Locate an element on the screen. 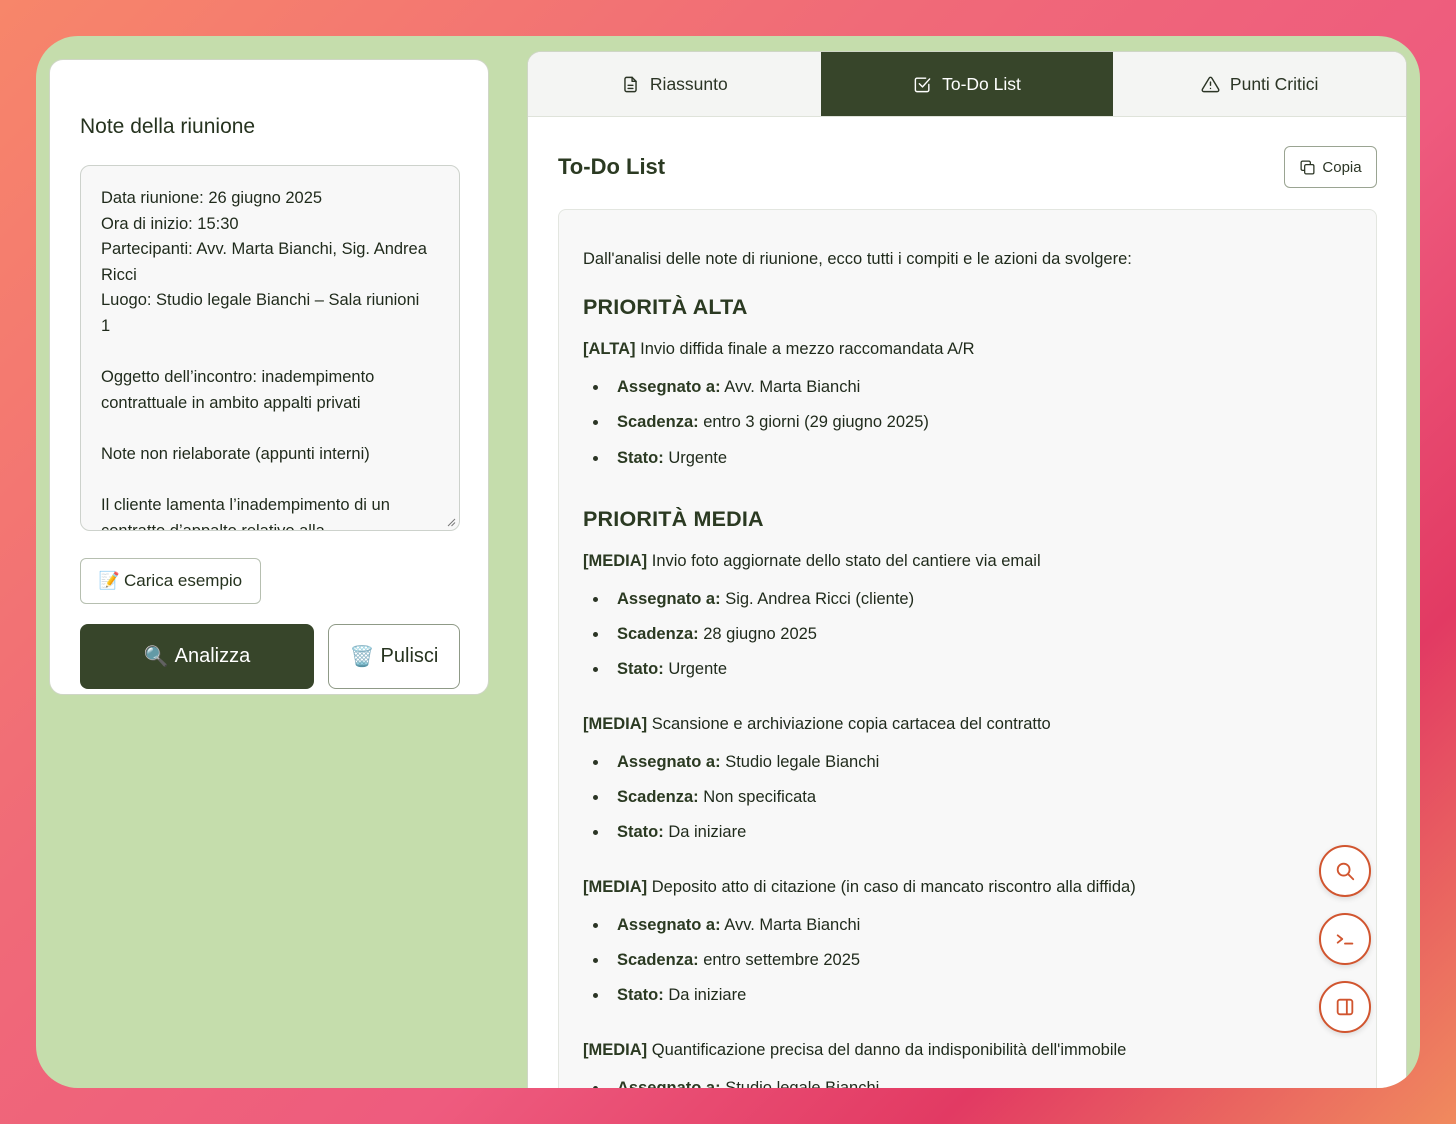 This screenshot has height=1124, width=1456. notes-title: Note della riunione is located at coordinates (168, 126).